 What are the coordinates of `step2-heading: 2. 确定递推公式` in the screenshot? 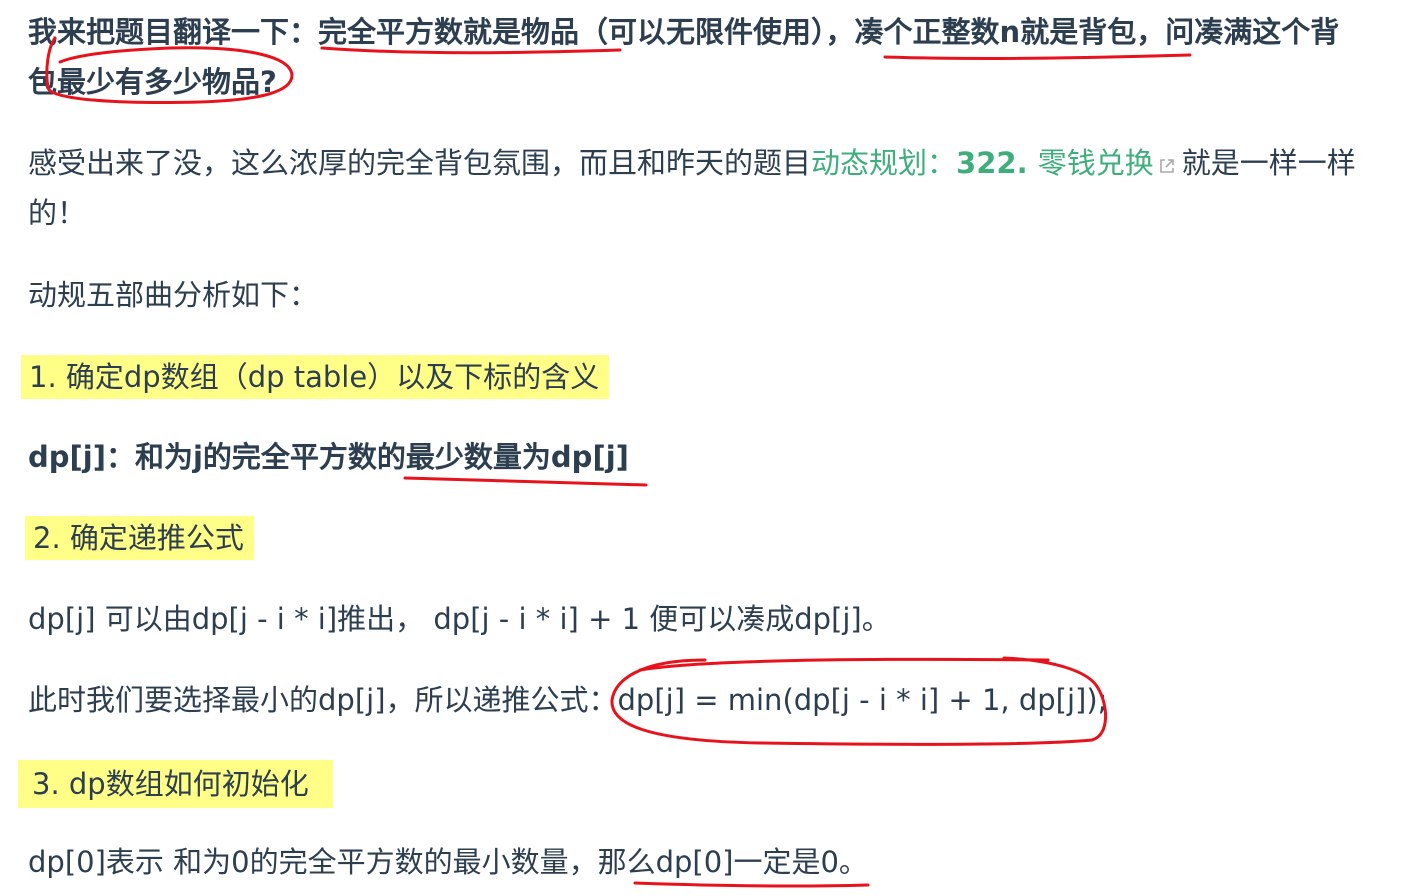 It's located at (139, 538).